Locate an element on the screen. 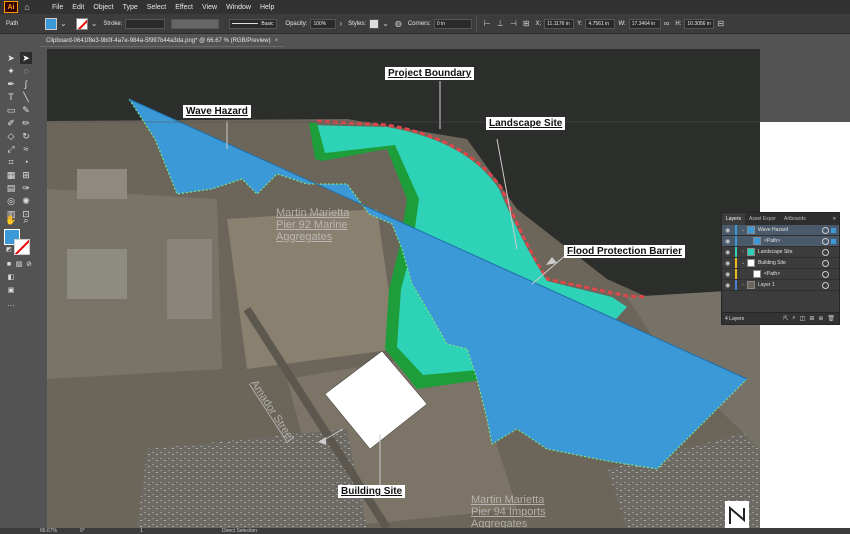 The width and height of the screenshot is (850, 534). layer-name: Wave Hazard is located at coordinates (790, 230).